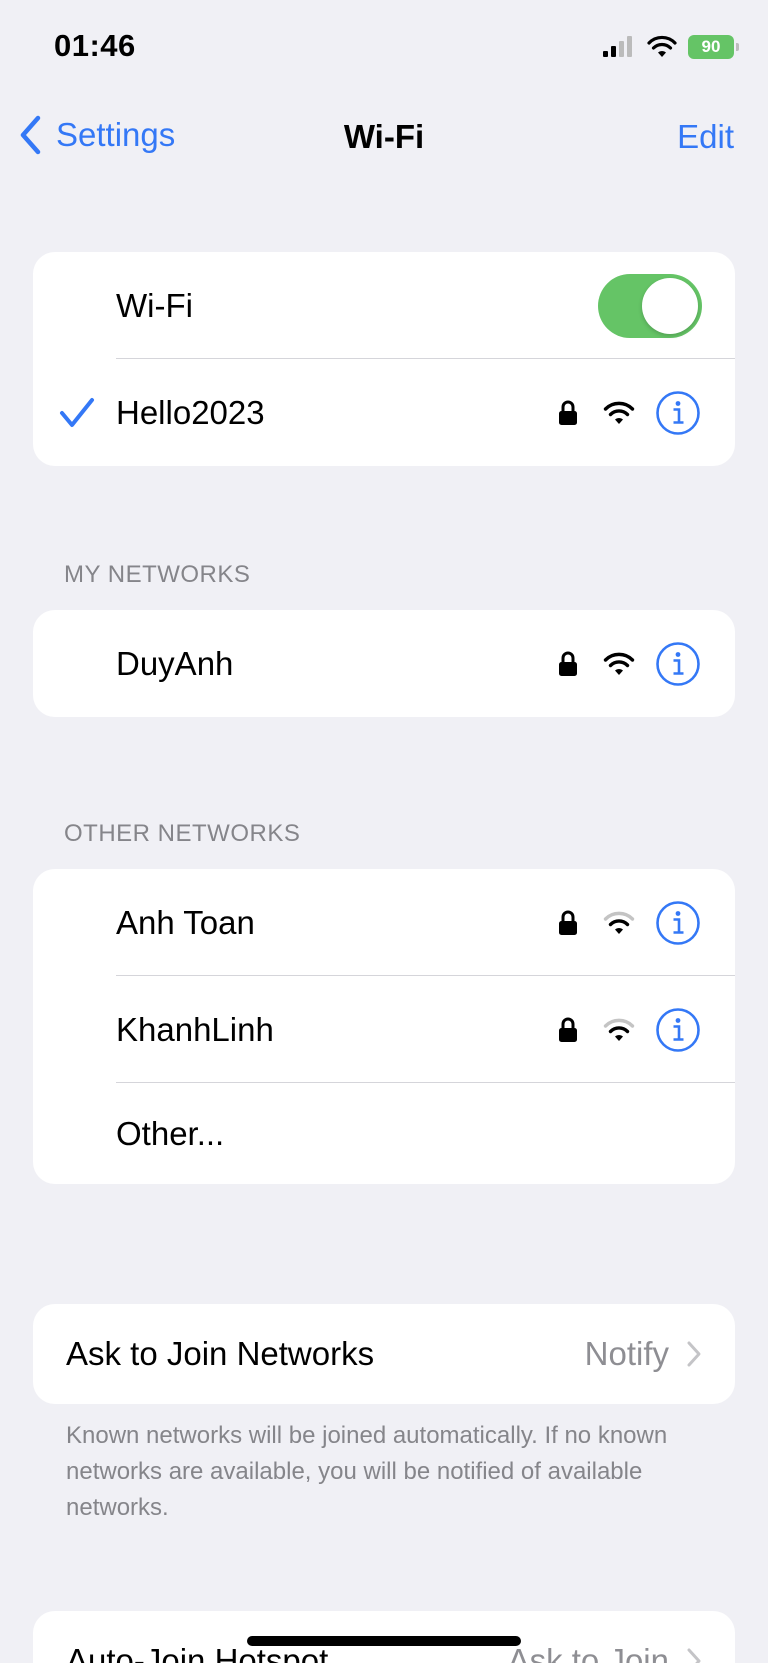  What do you see at coordinates (190, 412) in the screenshot?
I see `connected-network-name: Hello2023` at bounding box center [190, 412].